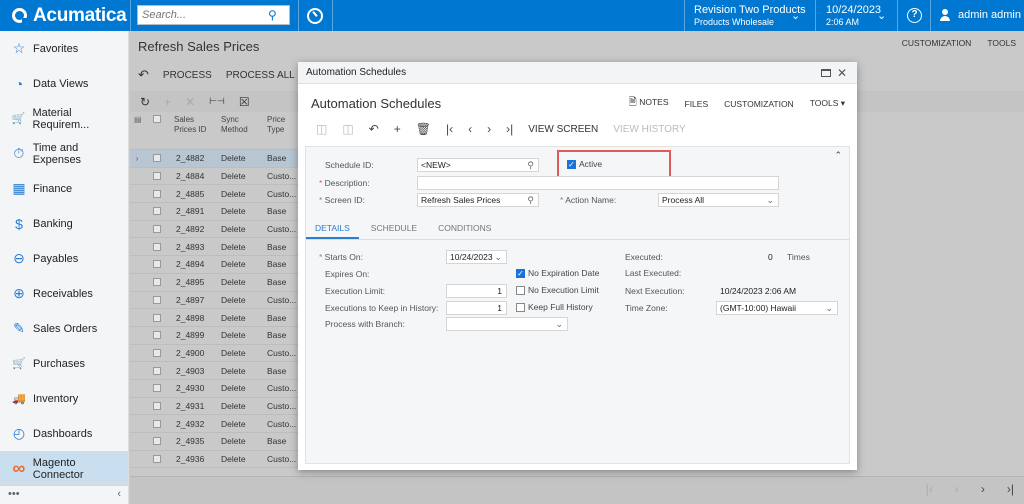 Image resolution: width=1024 pixels, height=504 pixels. I want to click on more-icon: •••, so click(14, 494).